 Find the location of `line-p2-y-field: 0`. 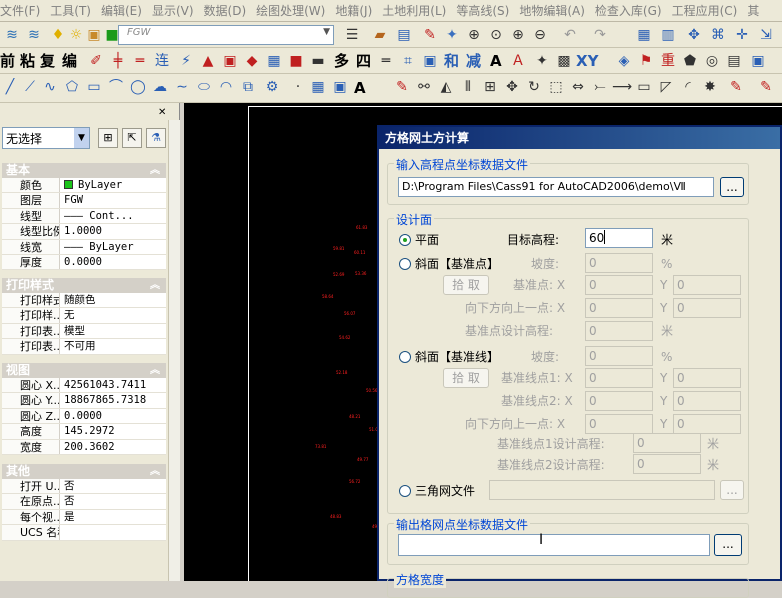

line-p2-y-field: 0 is located at coordinates (707, 401).